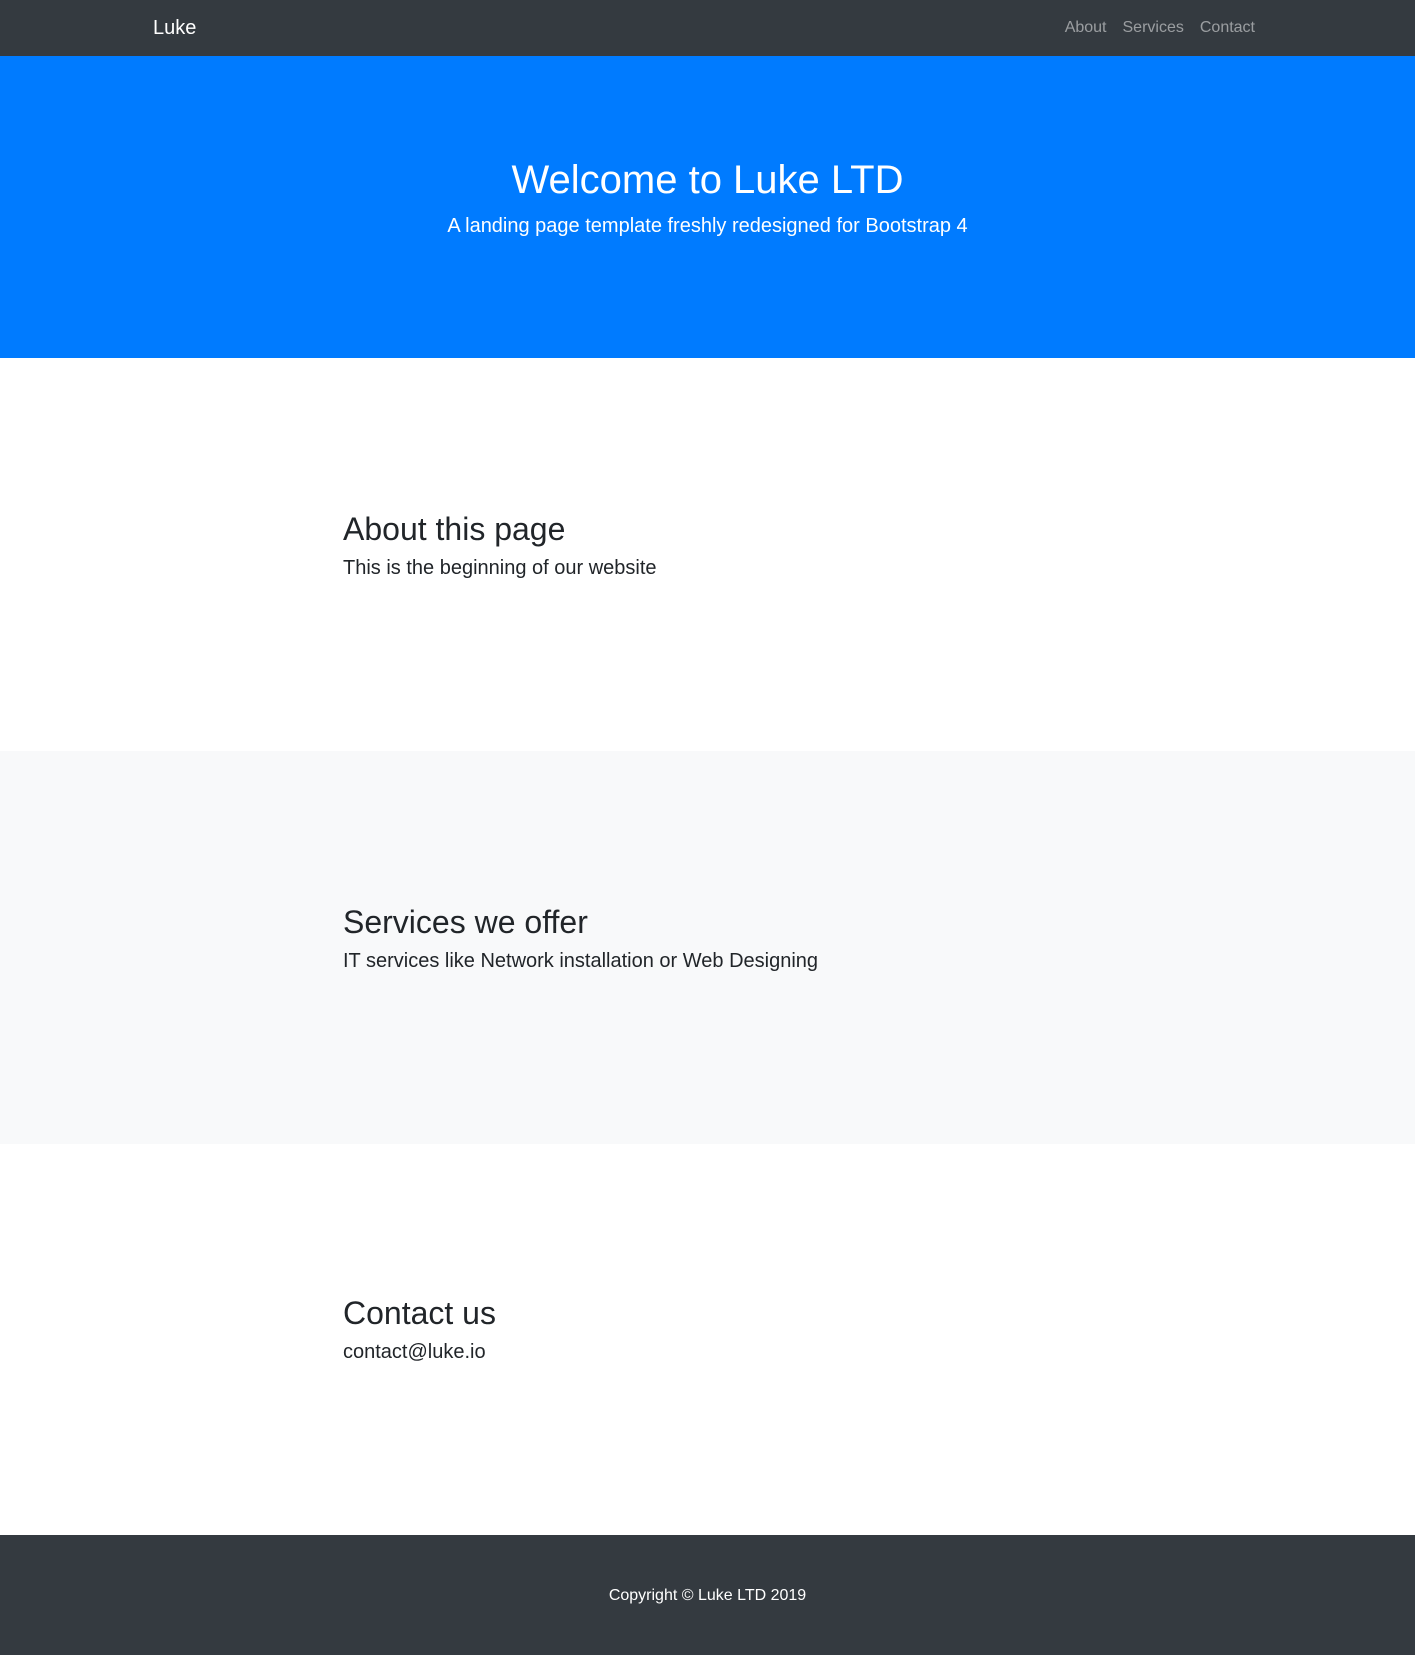 This screenshot has height=1655, width=1415. Describe the element at coordinates (465, 922) in the screenshot. I see `services-title: Services we offer` at that location.